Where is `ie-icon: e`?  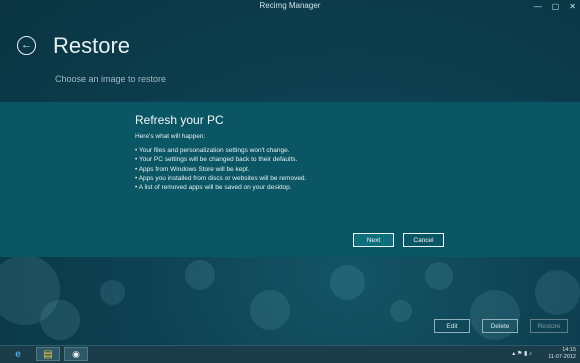 ie-icon: e is located at coordinates (18, 354).